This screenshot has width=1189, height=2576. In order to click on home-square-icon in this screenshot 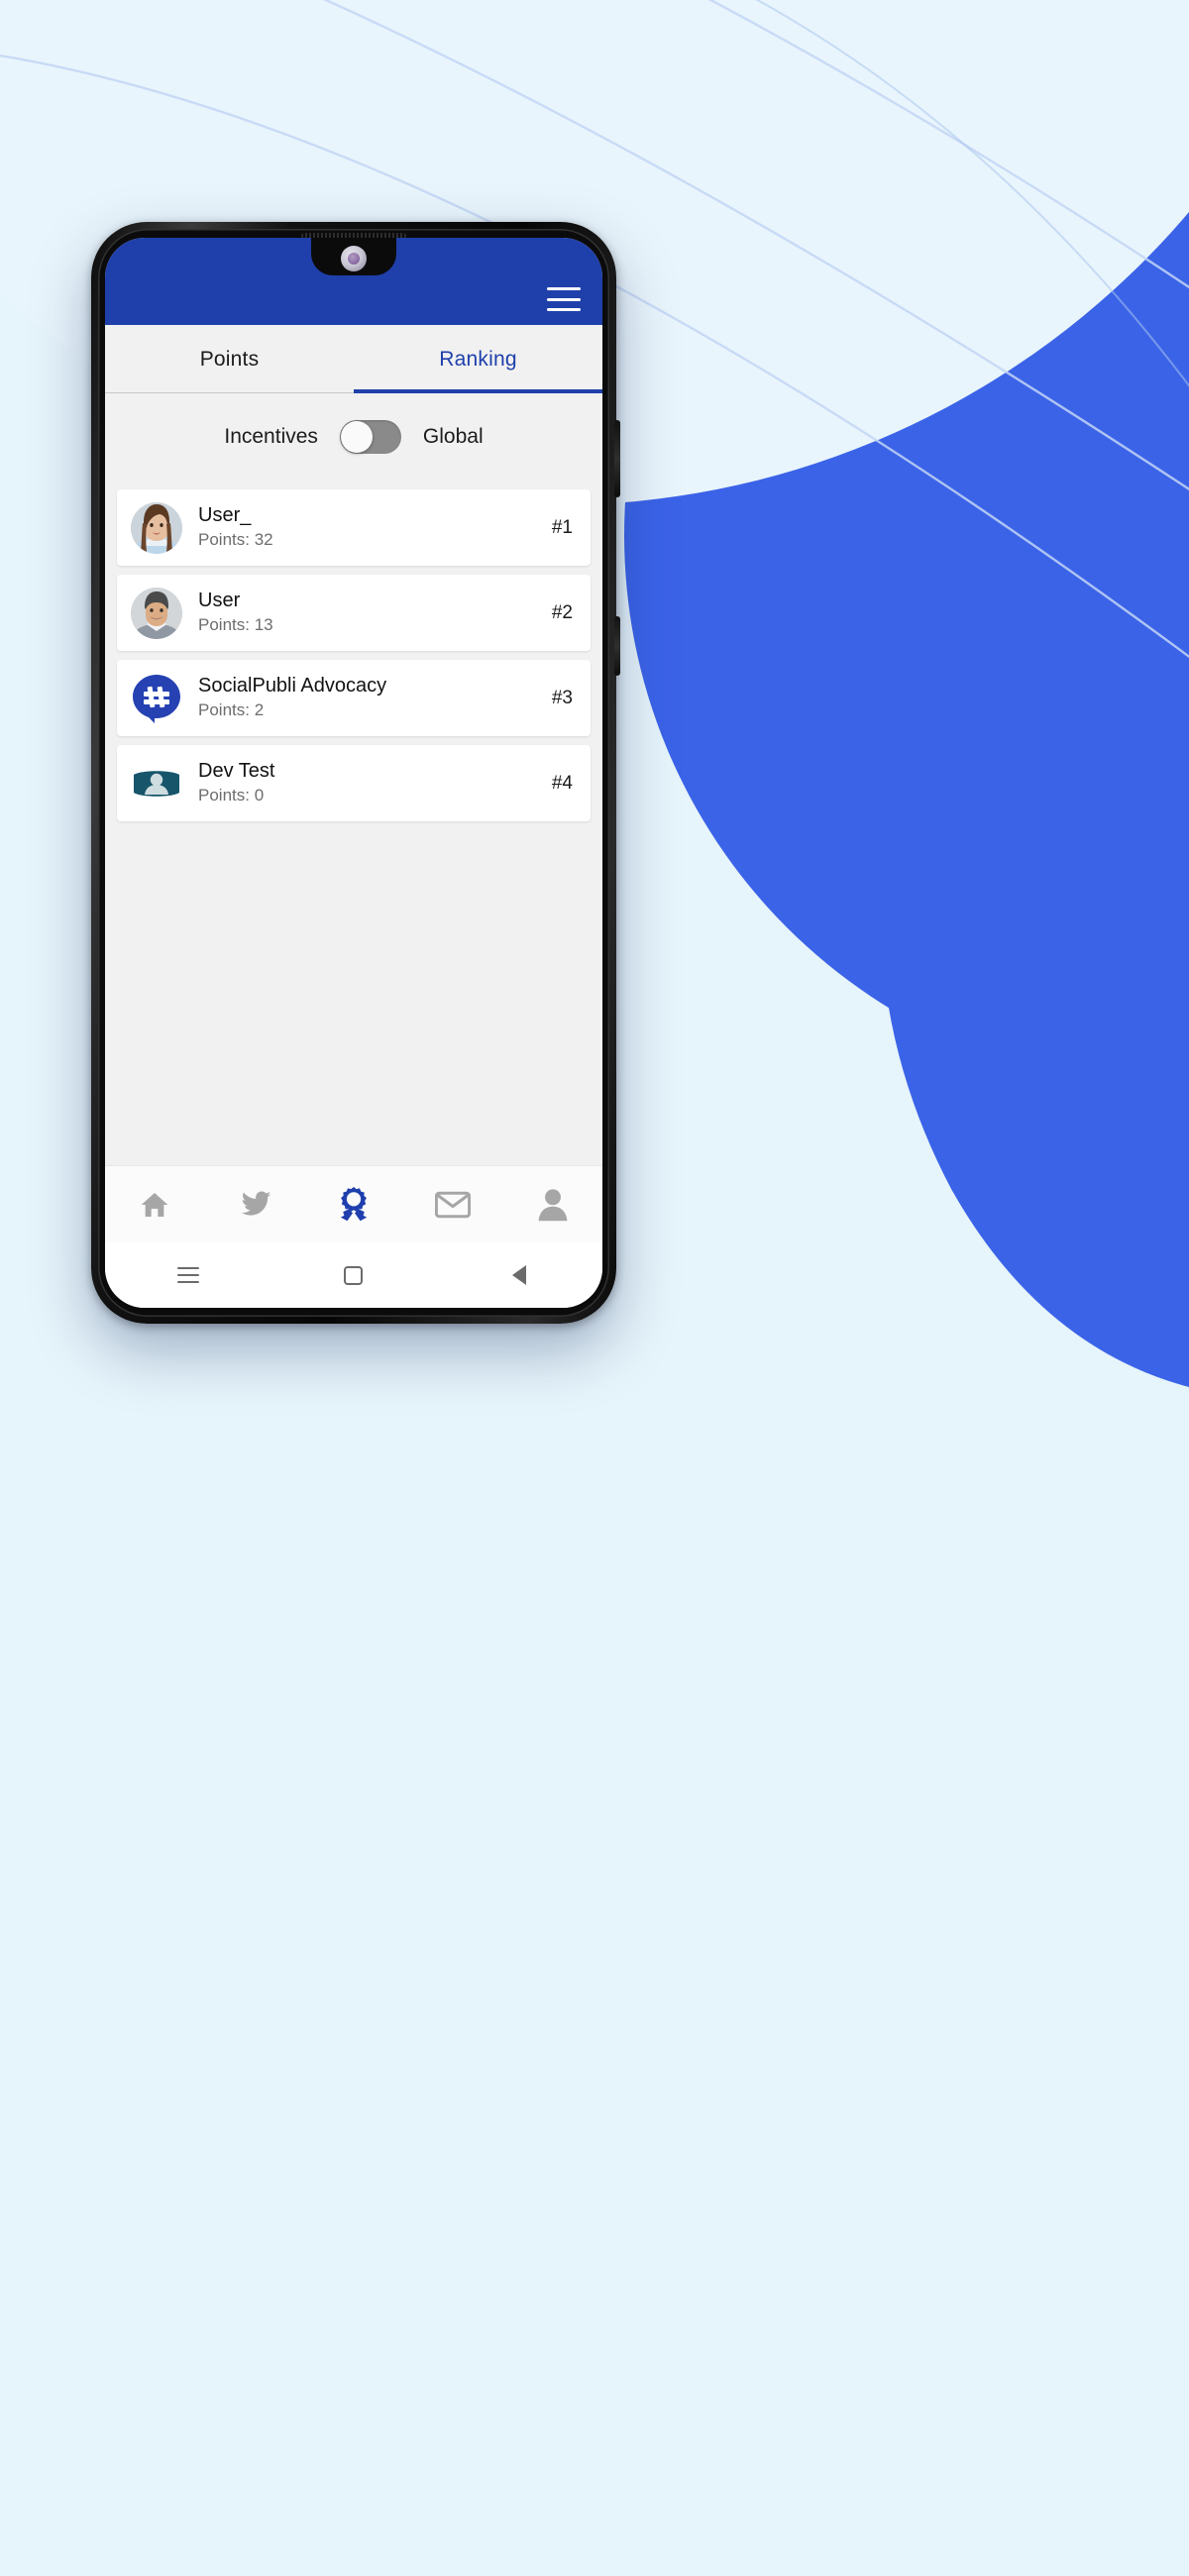, I will do `click(354, 1275)`.